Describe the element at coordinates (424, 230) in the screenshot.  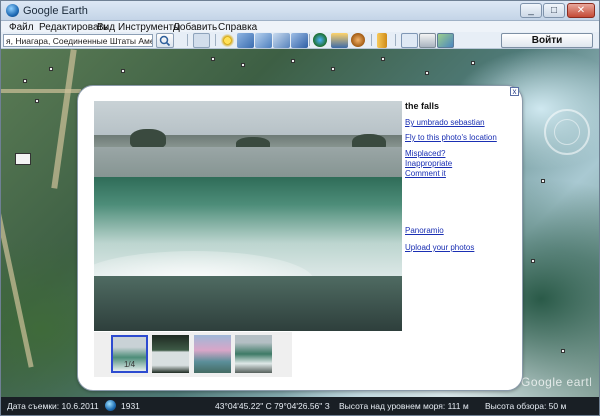
I see `panoramio-link: Panoramio` at that location.